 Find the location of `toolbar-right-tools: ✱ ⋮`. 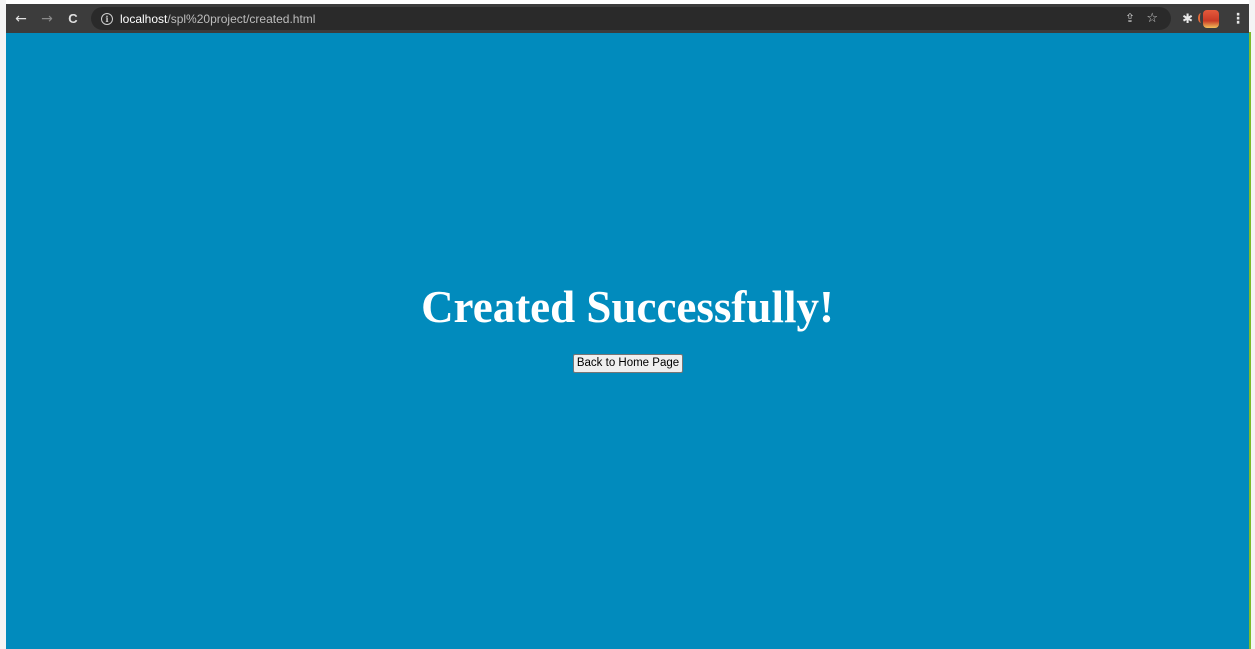

toolbar-right-tools: ✱ ⋮ is located at coordinates (1213, 19).